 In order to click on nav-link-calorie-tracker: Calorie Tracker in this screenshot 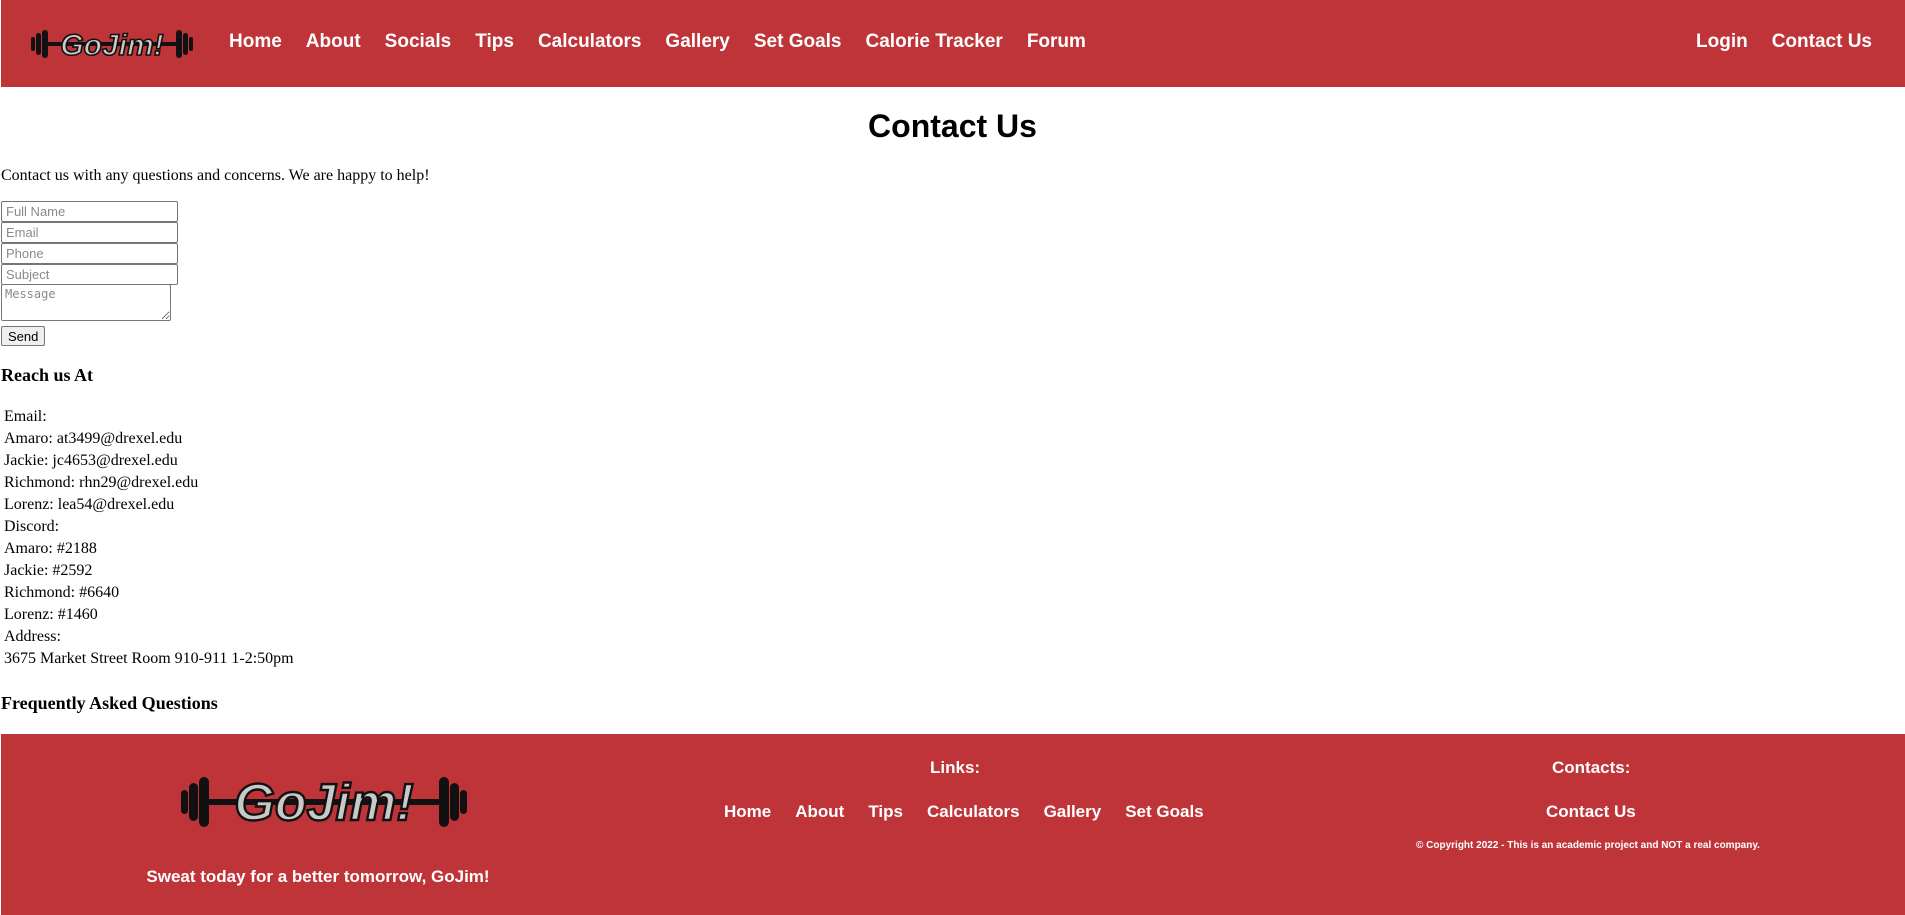, I will do `click(934, 42)`.